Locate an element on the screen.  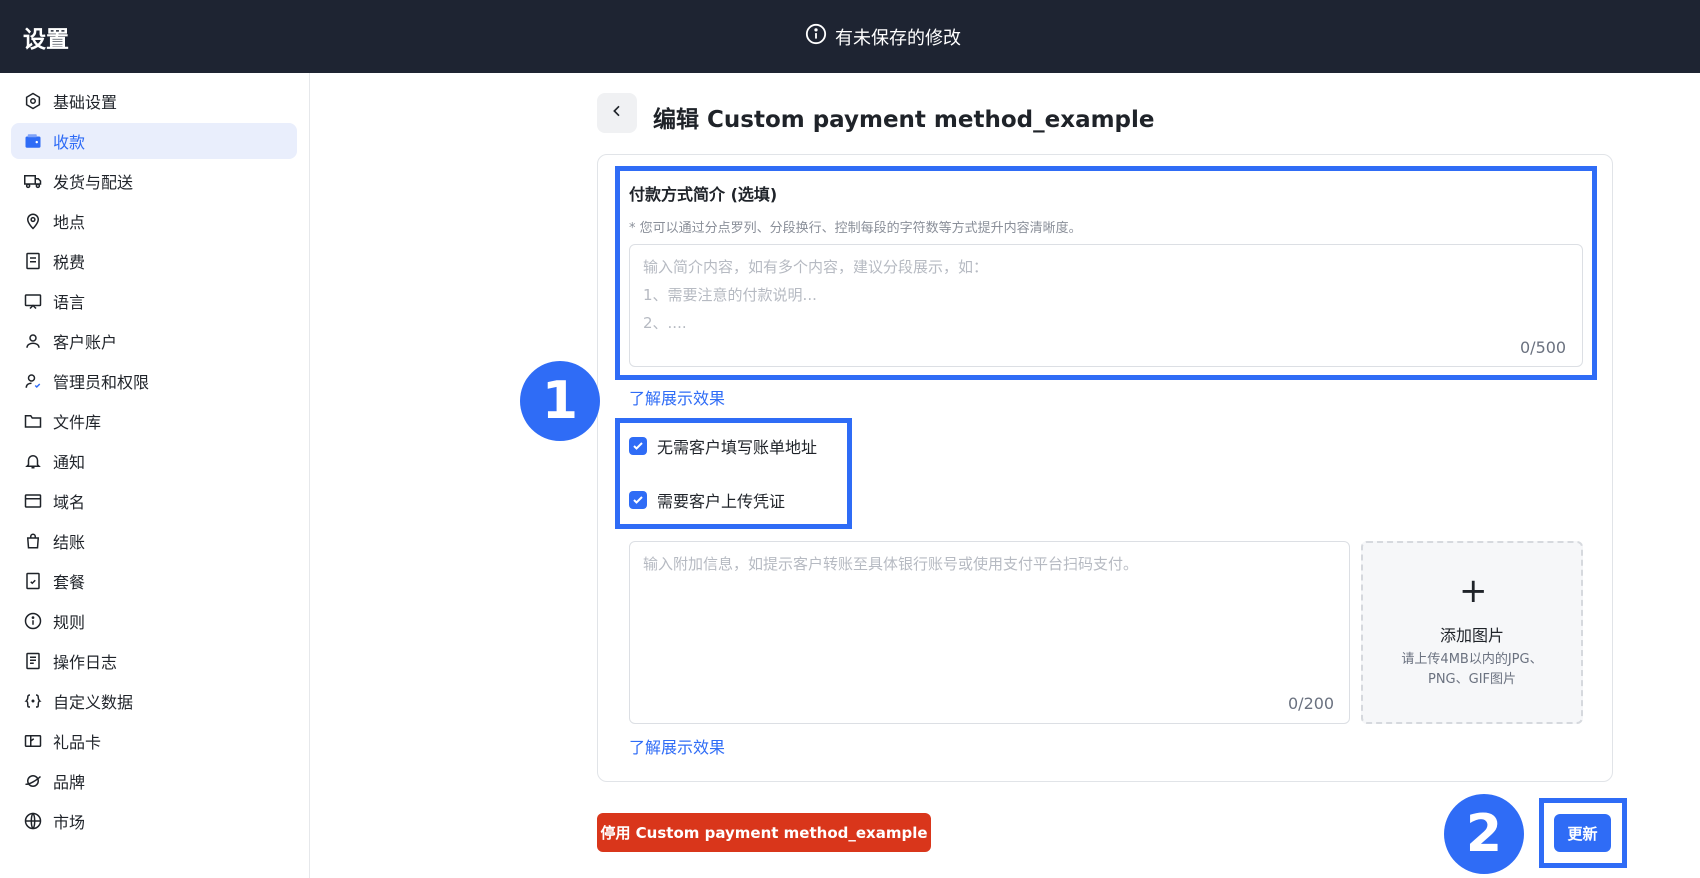
unsaved-changes-notice: 有未保存的修改 is located at coordinates (883, 36).